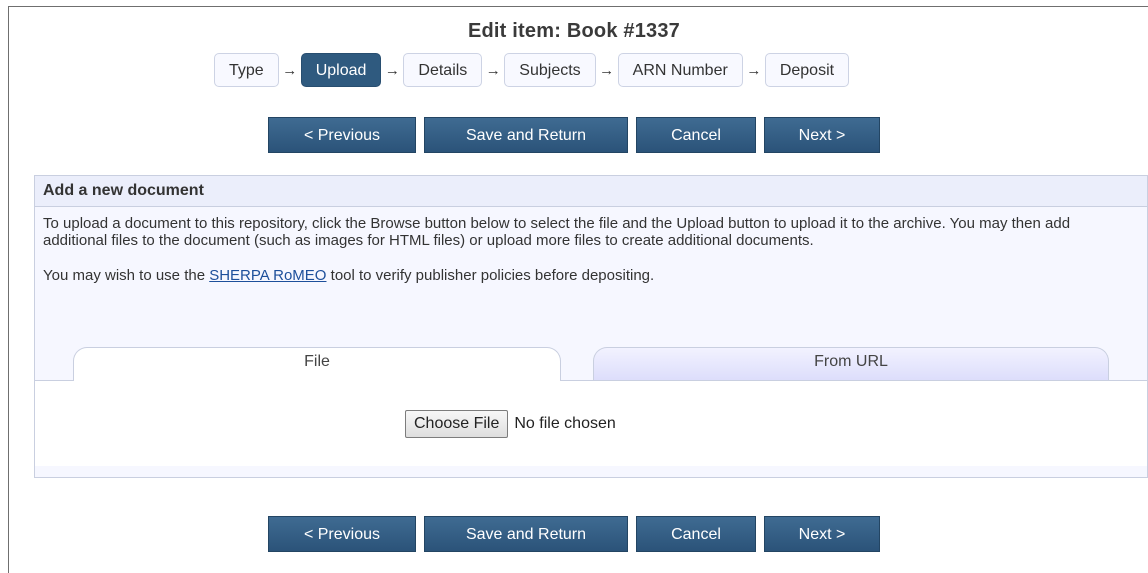 The image size is (1148, 573). I want to click on upload-tabs: File From URL, so click(591, 364).